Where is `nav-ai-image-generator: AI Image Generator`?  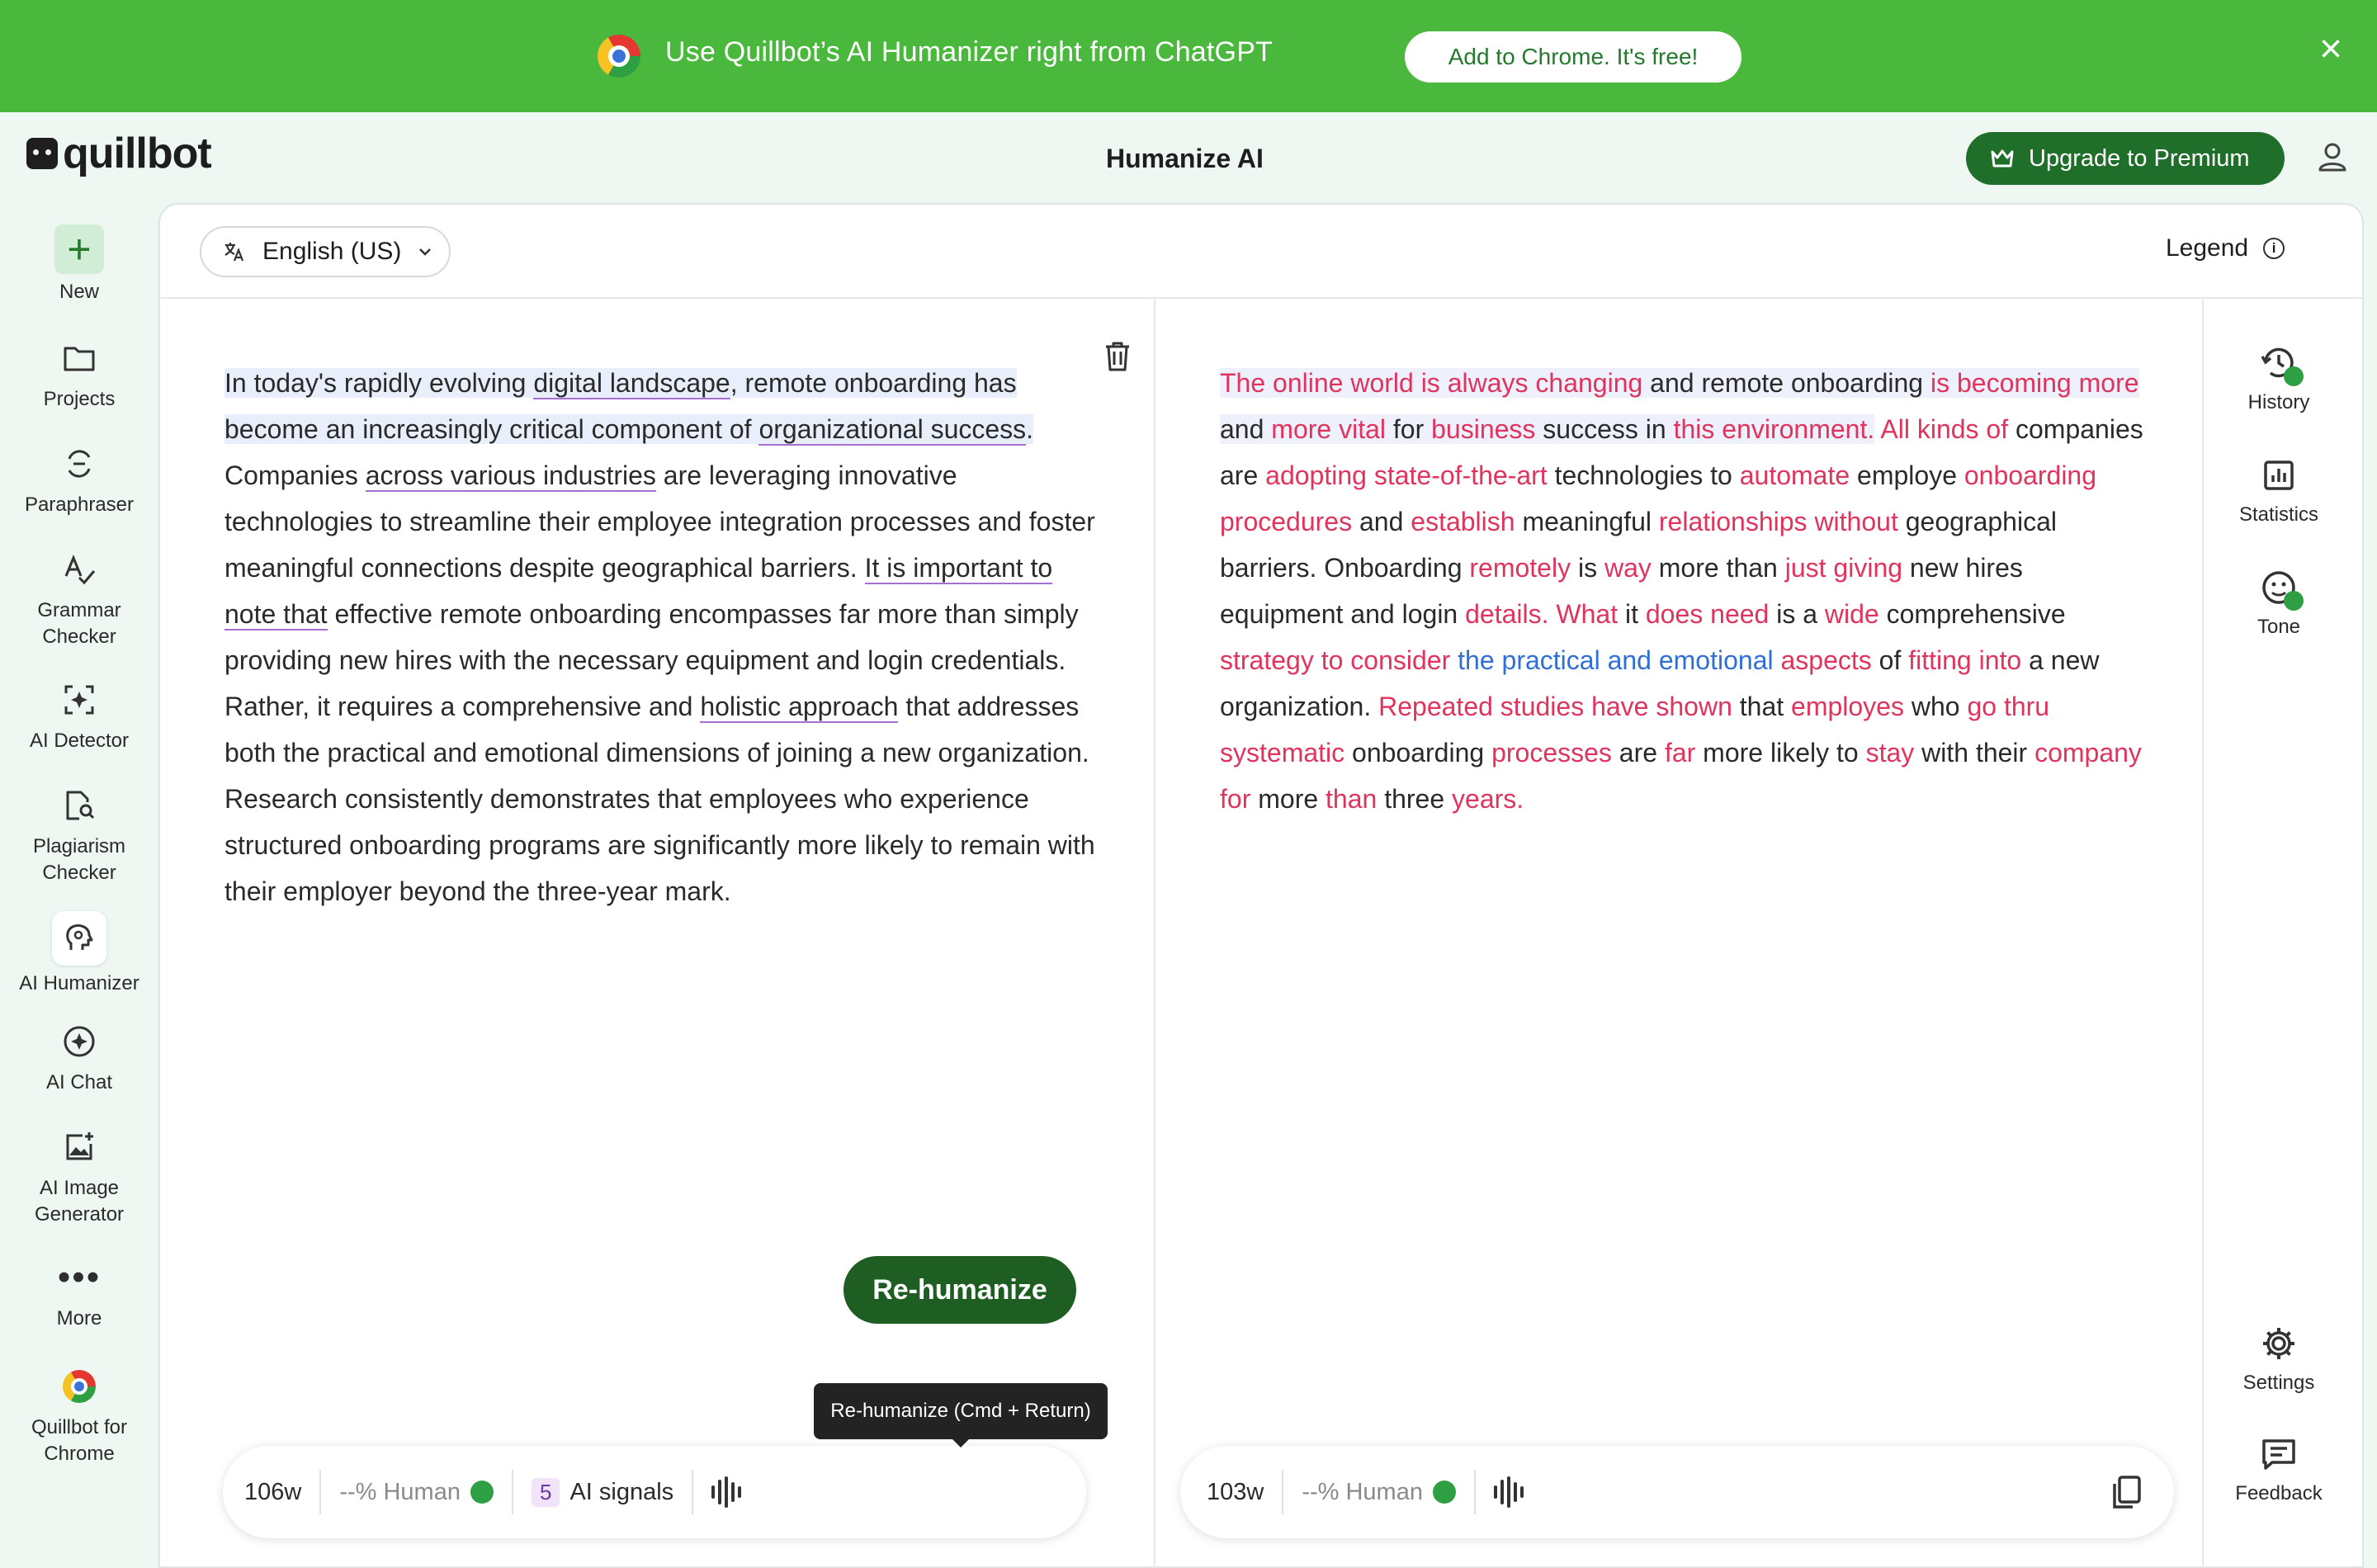
nav-ai-image-generator: AI Image Generator is located at coordinates (79, 1176).